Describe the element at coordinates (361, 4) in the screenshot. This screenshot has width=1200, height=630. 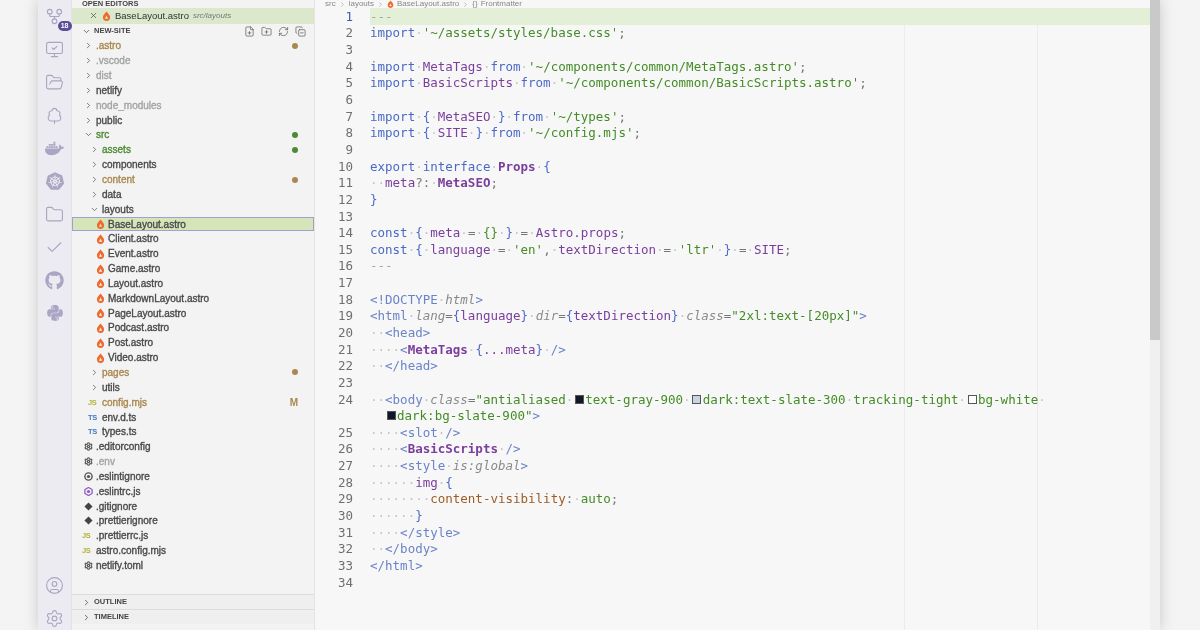
I see `breadcrumb-item: layouts` at that location.